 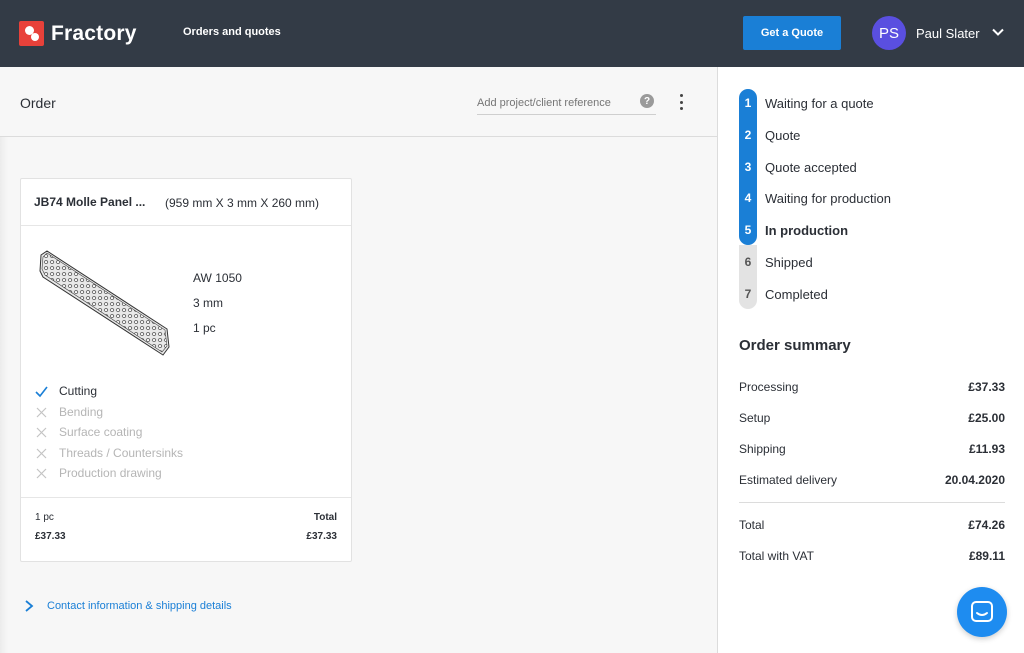 What do you see at coordinates (41, 391) in the screenshot?
I see `check-icon` at bounding box center [41, 391].